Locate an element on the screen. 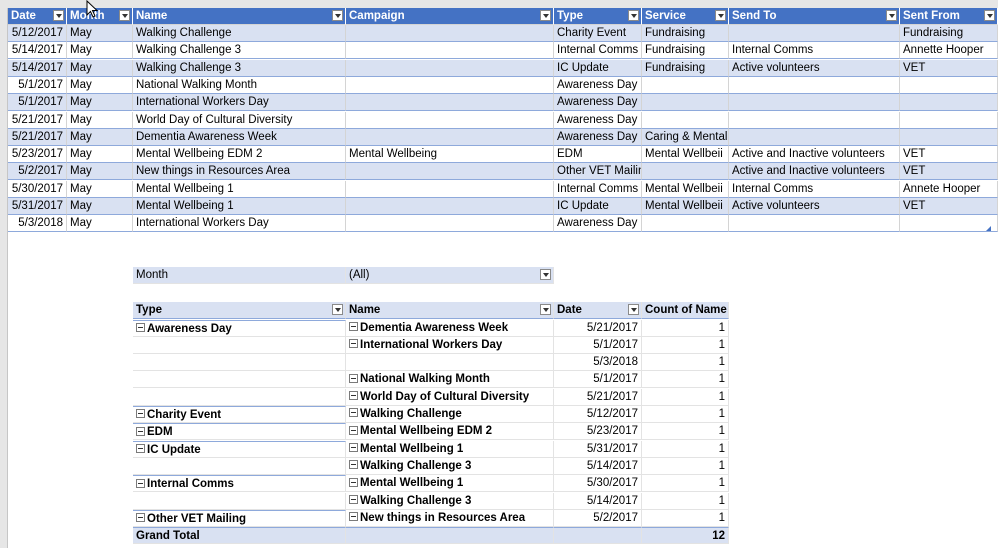 The image size is (998, 548). cell-sent-from: Annette Hooper is located at coordinates (949, 51).